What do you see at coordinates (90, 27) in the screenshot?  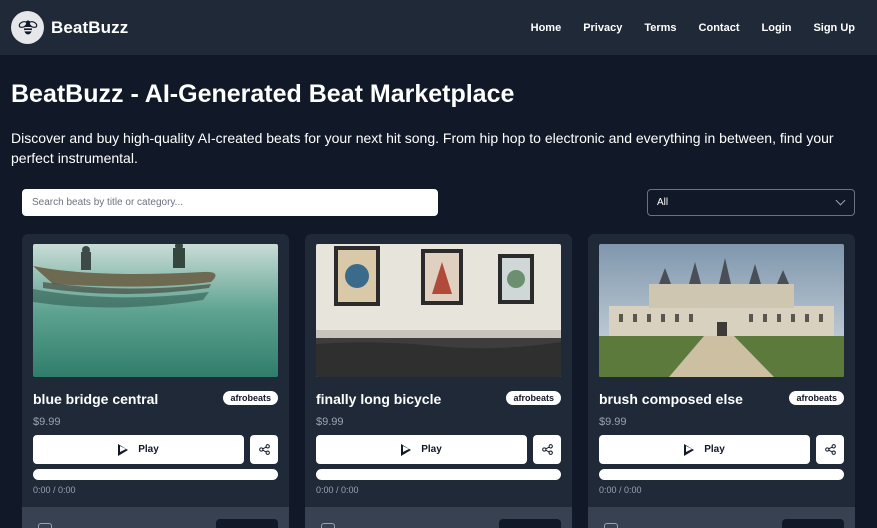 I see `brand-name: BeatBuzz` at bounding box center [90, 27].